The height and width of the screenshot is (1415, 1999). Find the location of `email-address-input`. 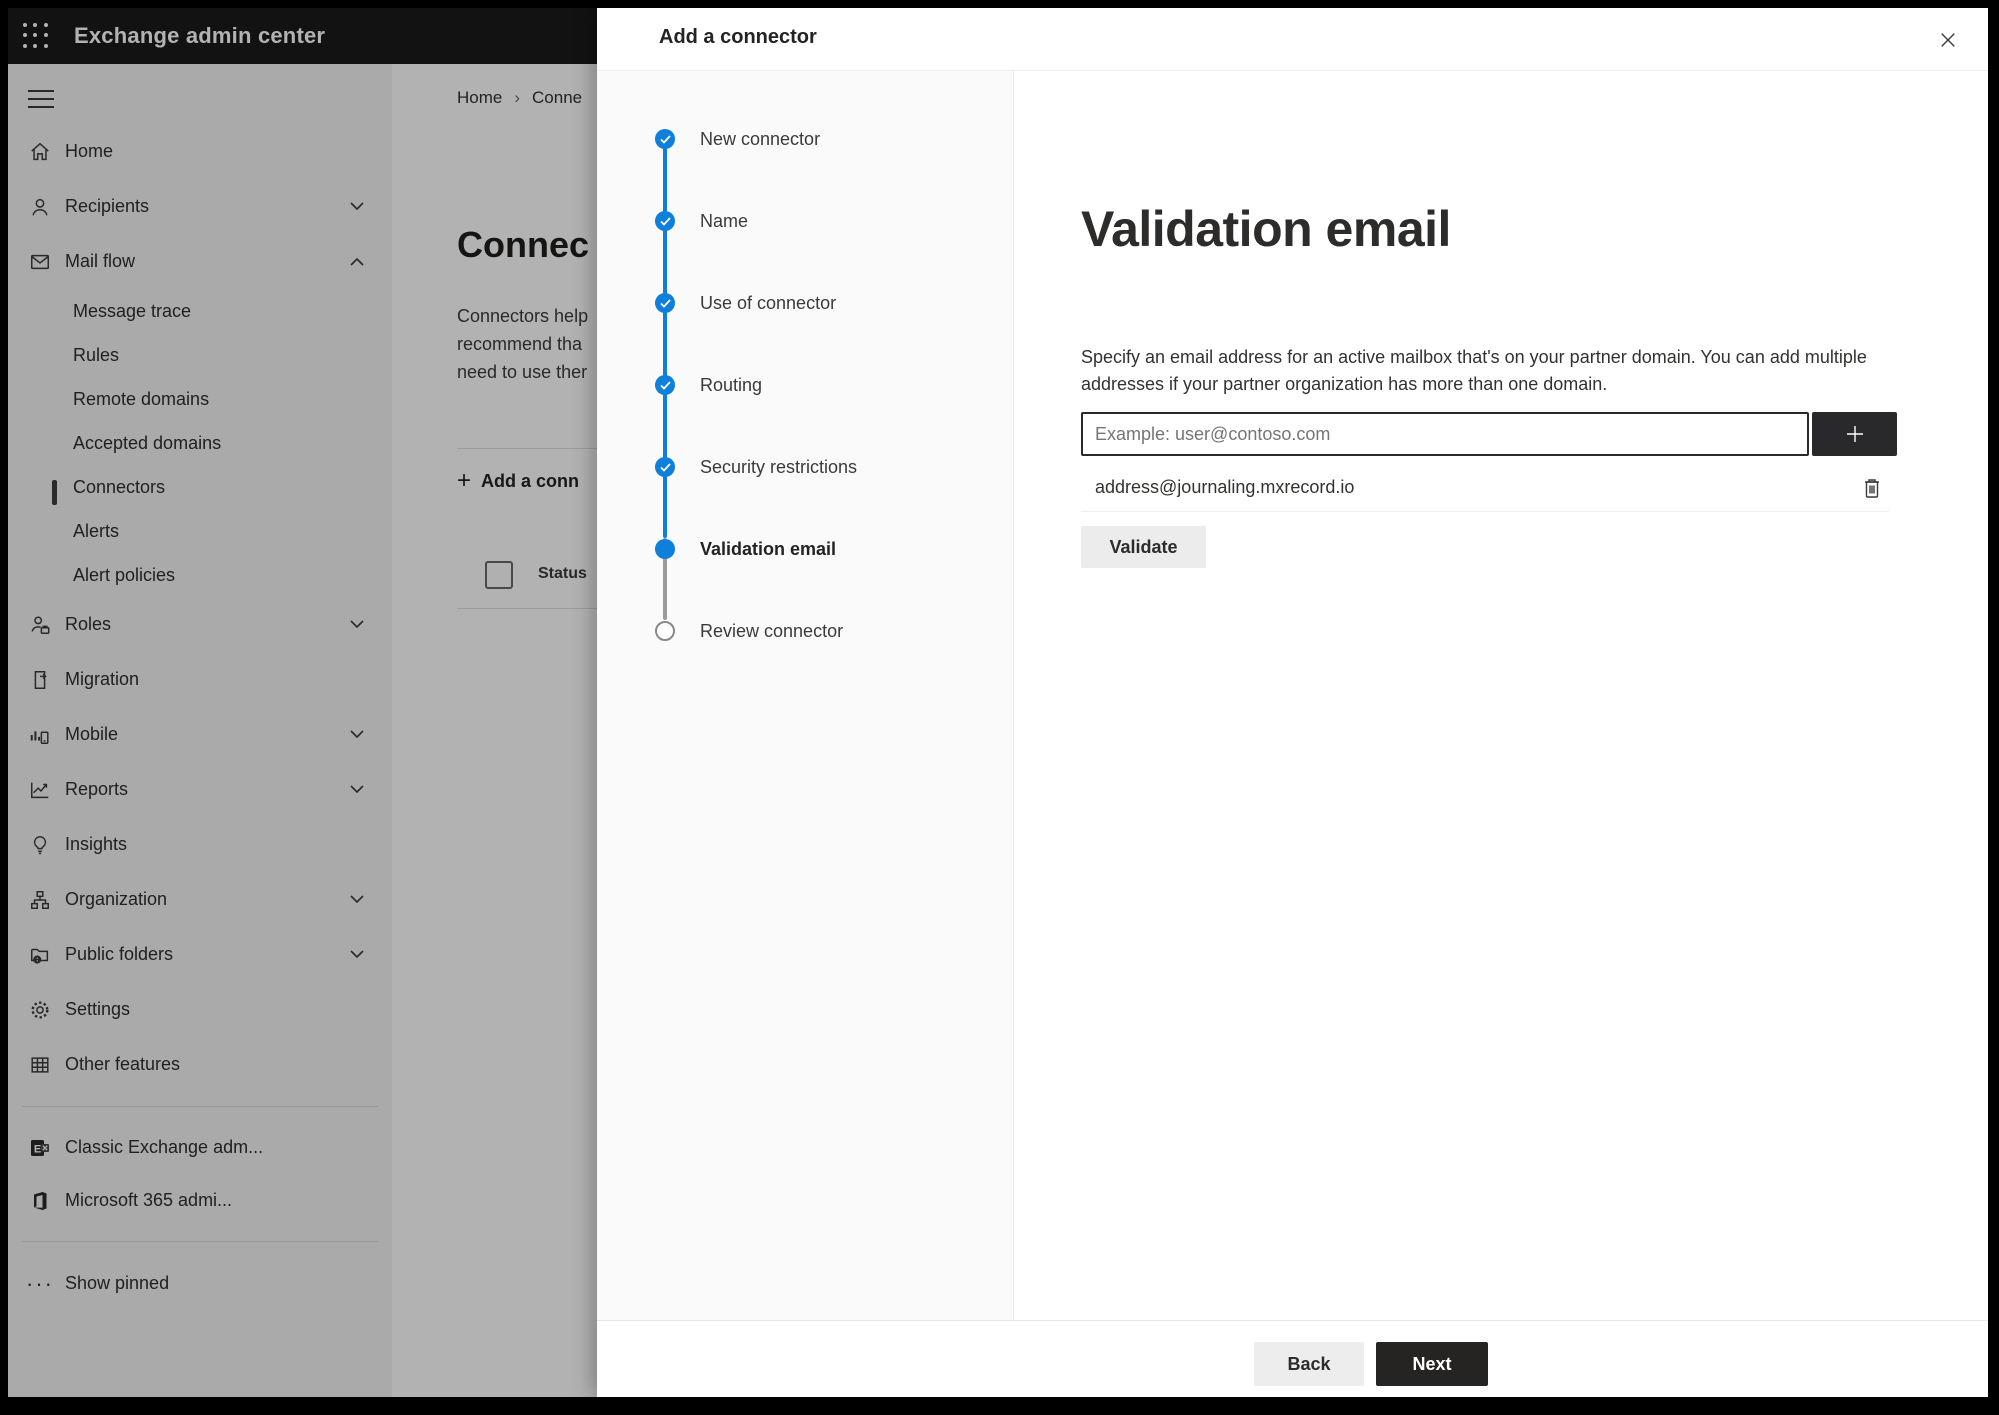

email-address-input is located at coordinates (1445, 434).